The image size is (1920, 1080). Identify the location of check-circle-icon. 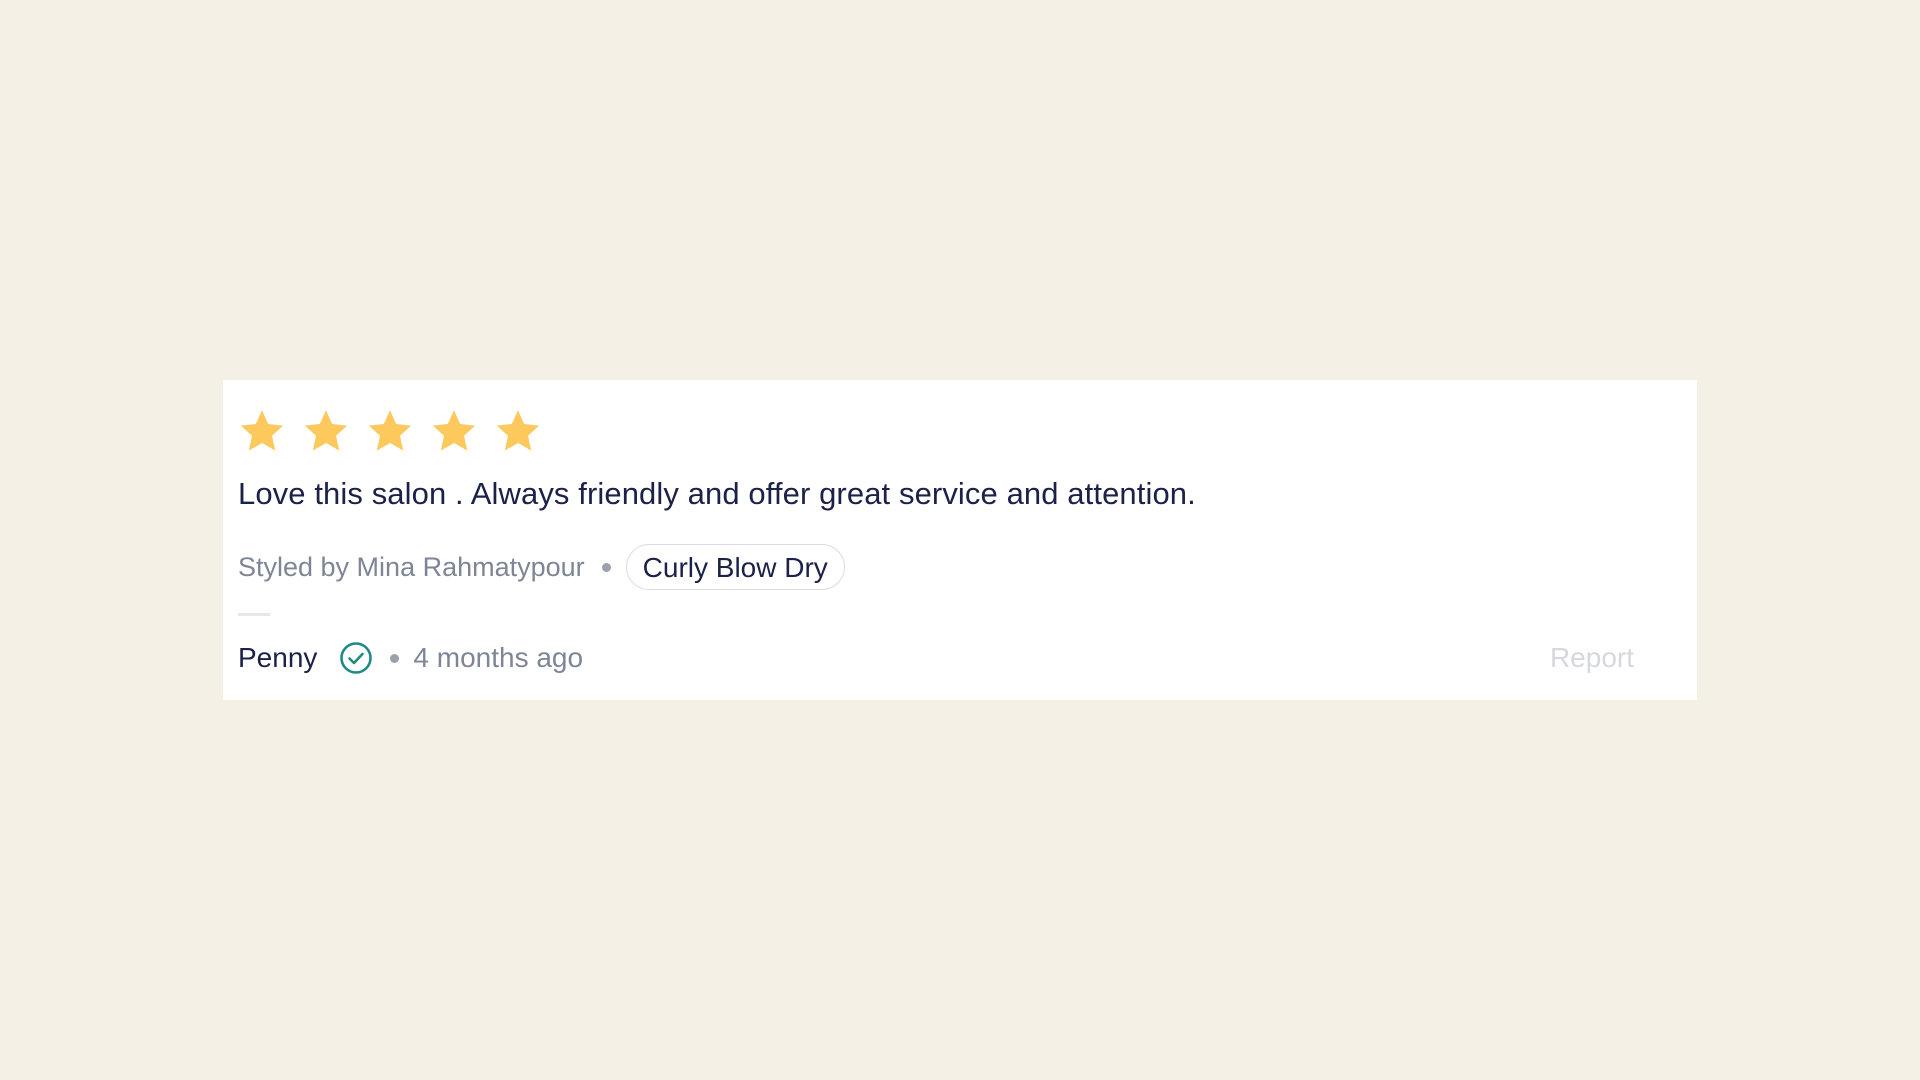
(356, 658).